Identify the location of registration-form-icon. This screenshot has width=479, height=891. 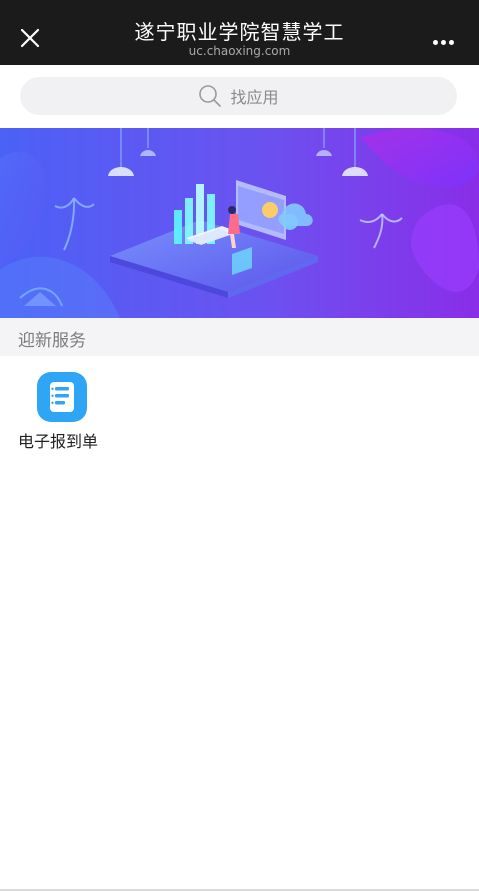
(62, 397).